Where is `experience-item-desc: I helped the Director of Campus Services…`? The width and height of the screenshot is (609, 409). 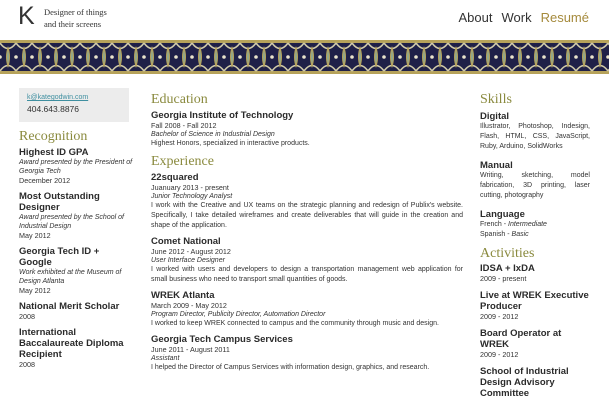
experience-item-desc: I helped the Director of Campus Services… is located at coordinates (290, 367).